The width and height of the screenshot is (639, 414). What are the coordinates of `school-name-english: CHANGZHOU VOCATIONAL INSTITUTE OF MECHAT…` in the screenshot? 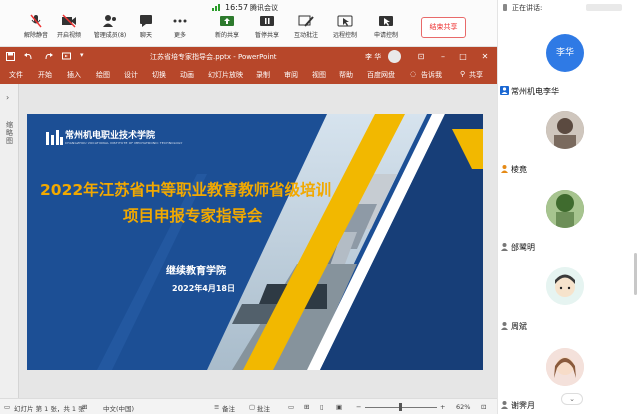 It's located at (124, 143).